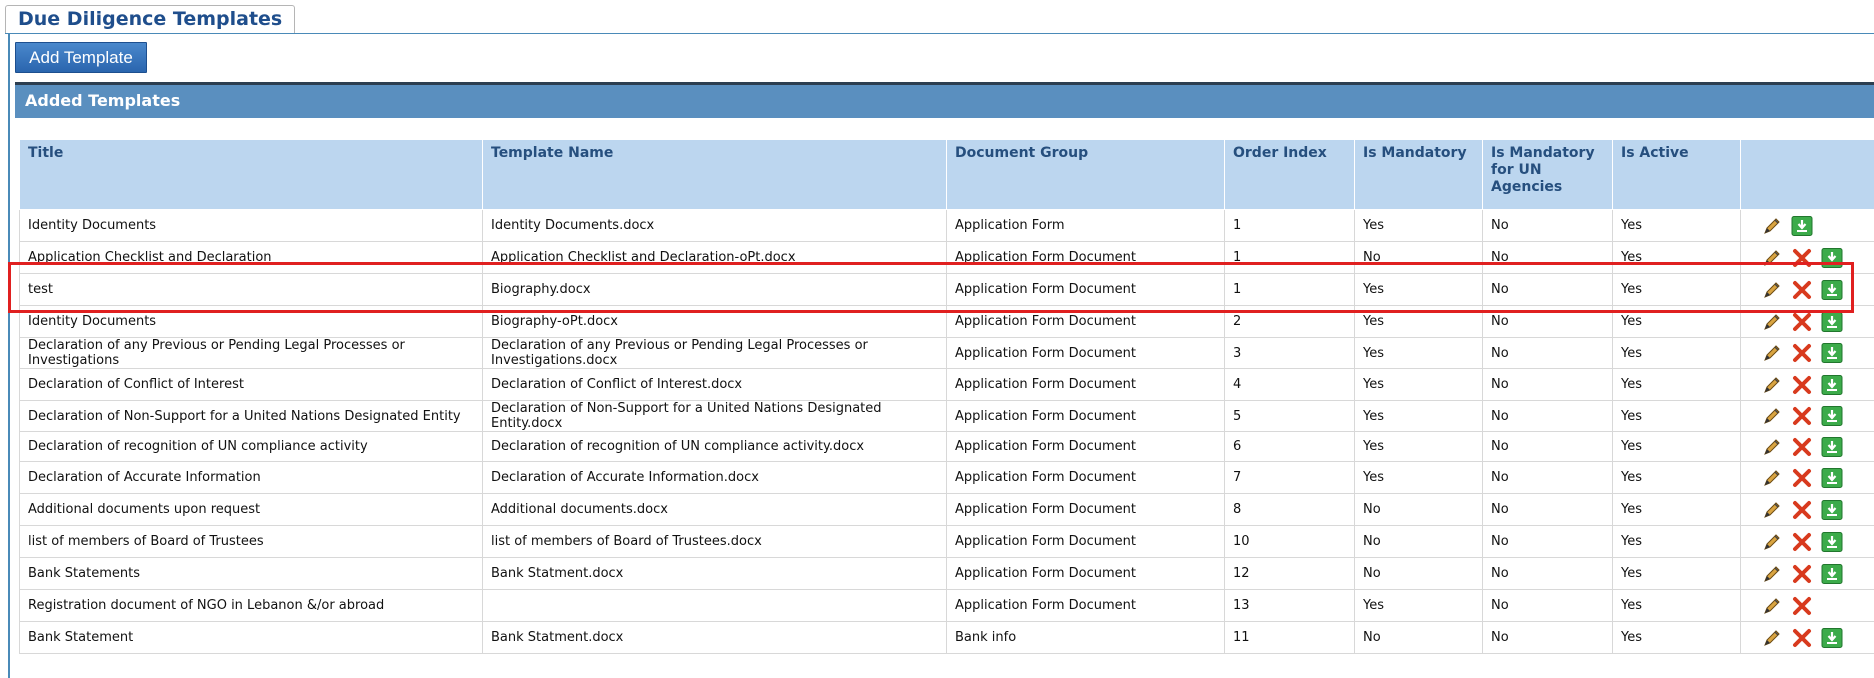 This screenshot has height=678, width=1874. Describe the element at coordinates (251, 289) in the screenshot. I see `cell-title: test` at that location.